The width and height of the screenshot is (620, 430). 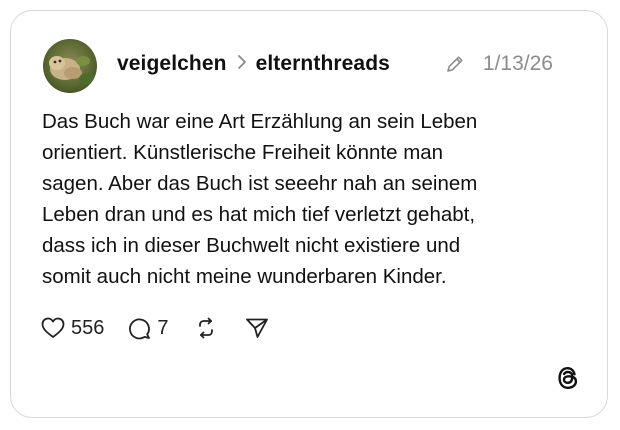 I want to click on post-header: veigelchen elternthreads, so click(x=253, y=64).